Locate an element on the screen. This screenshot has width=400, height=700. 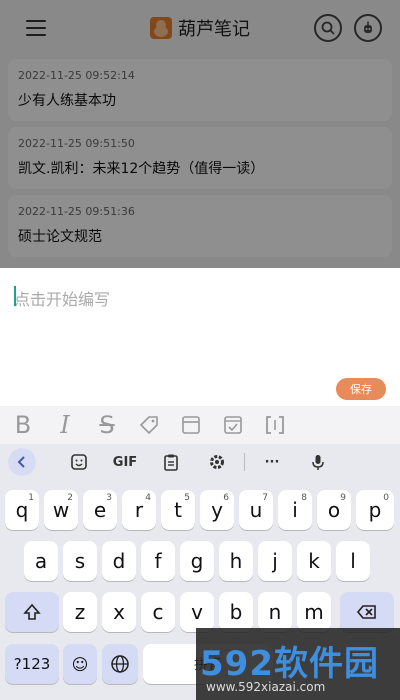
key-o: o9 is located at coordinates (334, 510).